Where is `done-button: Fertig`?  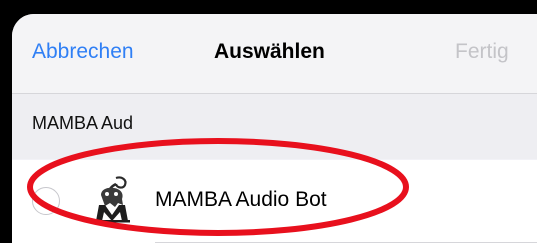 done-button: Fertig is located at coordinates (482, 52).